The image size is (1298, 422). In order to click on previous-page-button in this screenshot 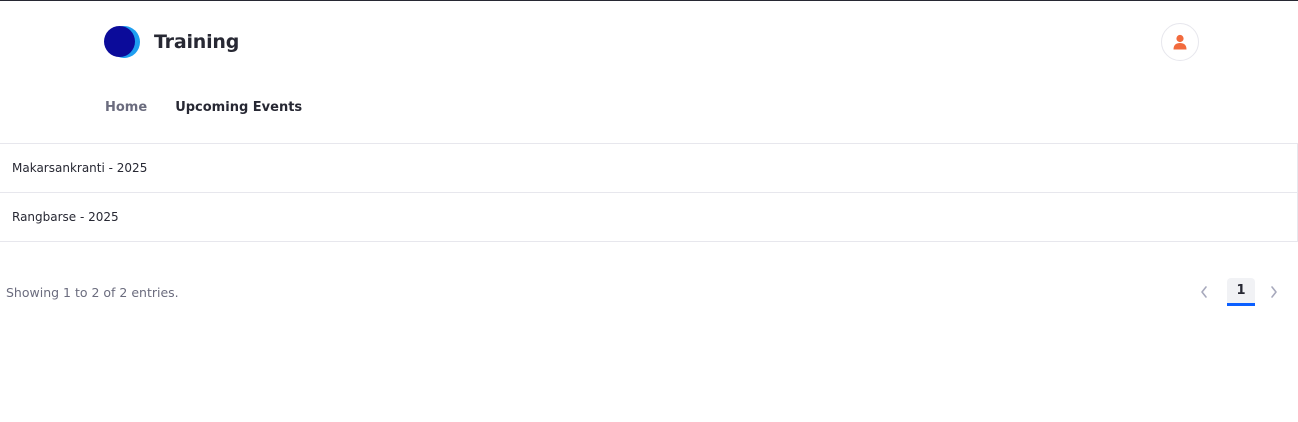, I will do `click(1204, 292)`.